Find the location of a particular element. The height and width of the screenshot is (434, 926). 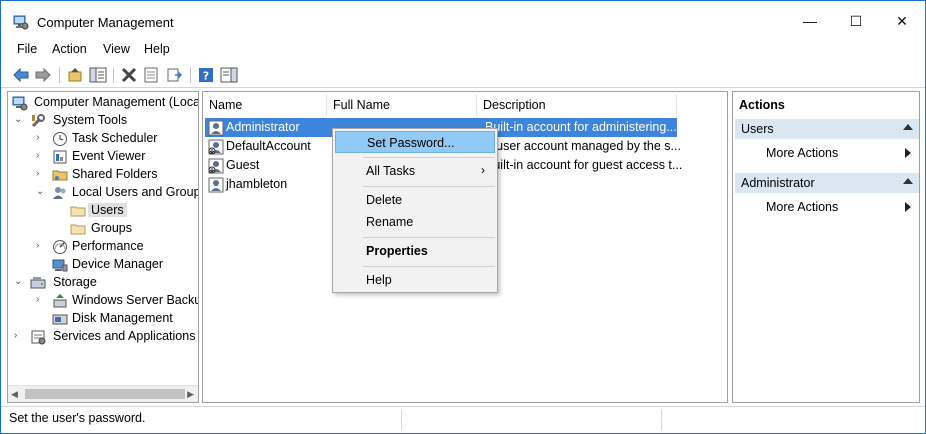

context-menu-separator is located at coordinates (429, 266).